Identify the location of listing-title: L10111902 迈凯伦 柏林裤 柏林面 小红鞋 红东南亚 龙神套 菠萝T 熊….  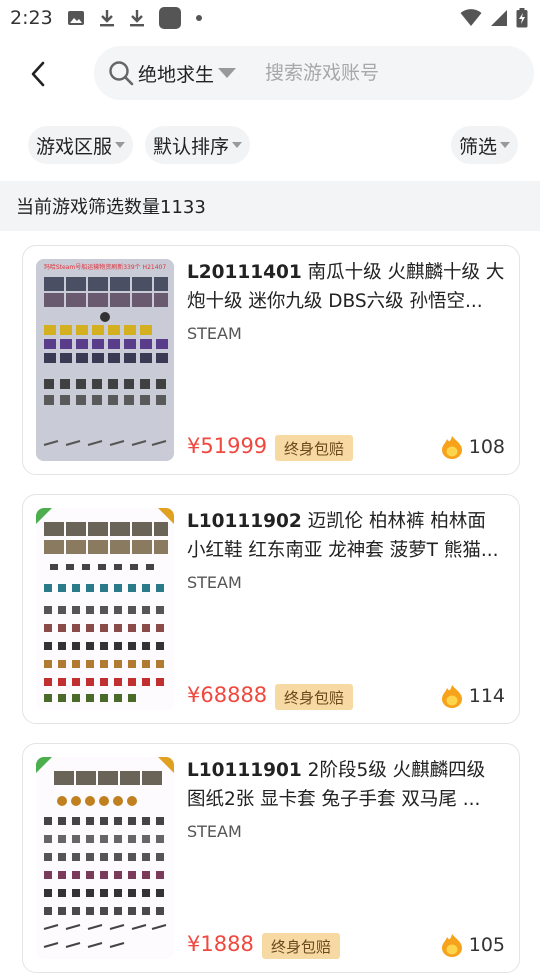
(346, 536).